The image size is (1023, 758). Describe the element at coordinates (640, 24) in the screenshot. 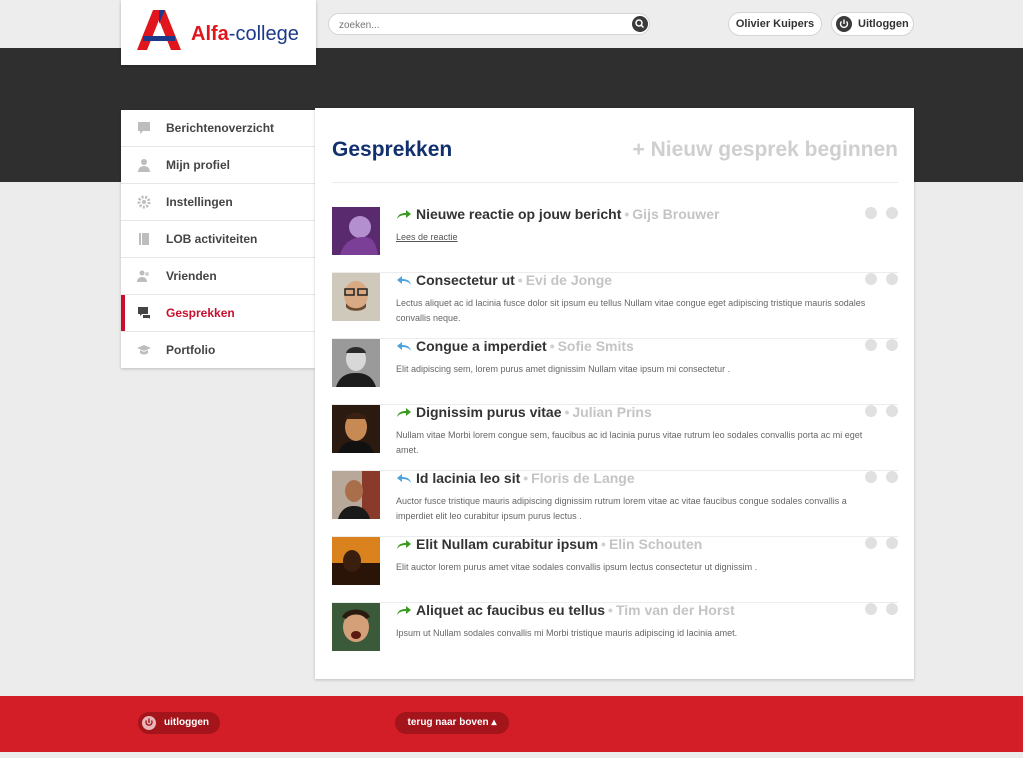

I see `search-button` at that location.